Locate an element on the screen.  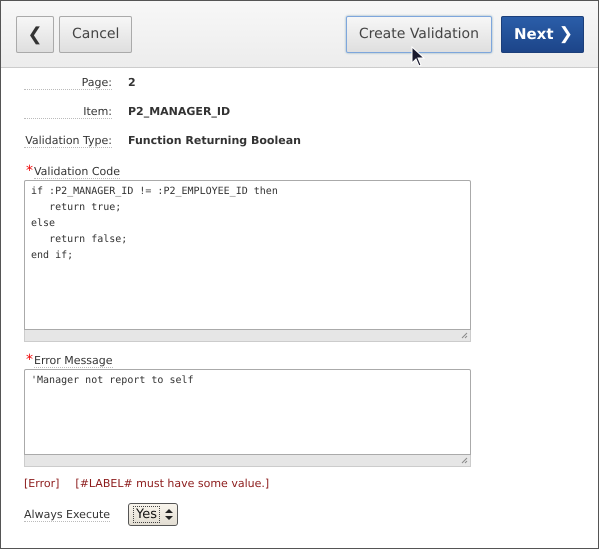
field-value: 2 is located at coordinates (132, 82).